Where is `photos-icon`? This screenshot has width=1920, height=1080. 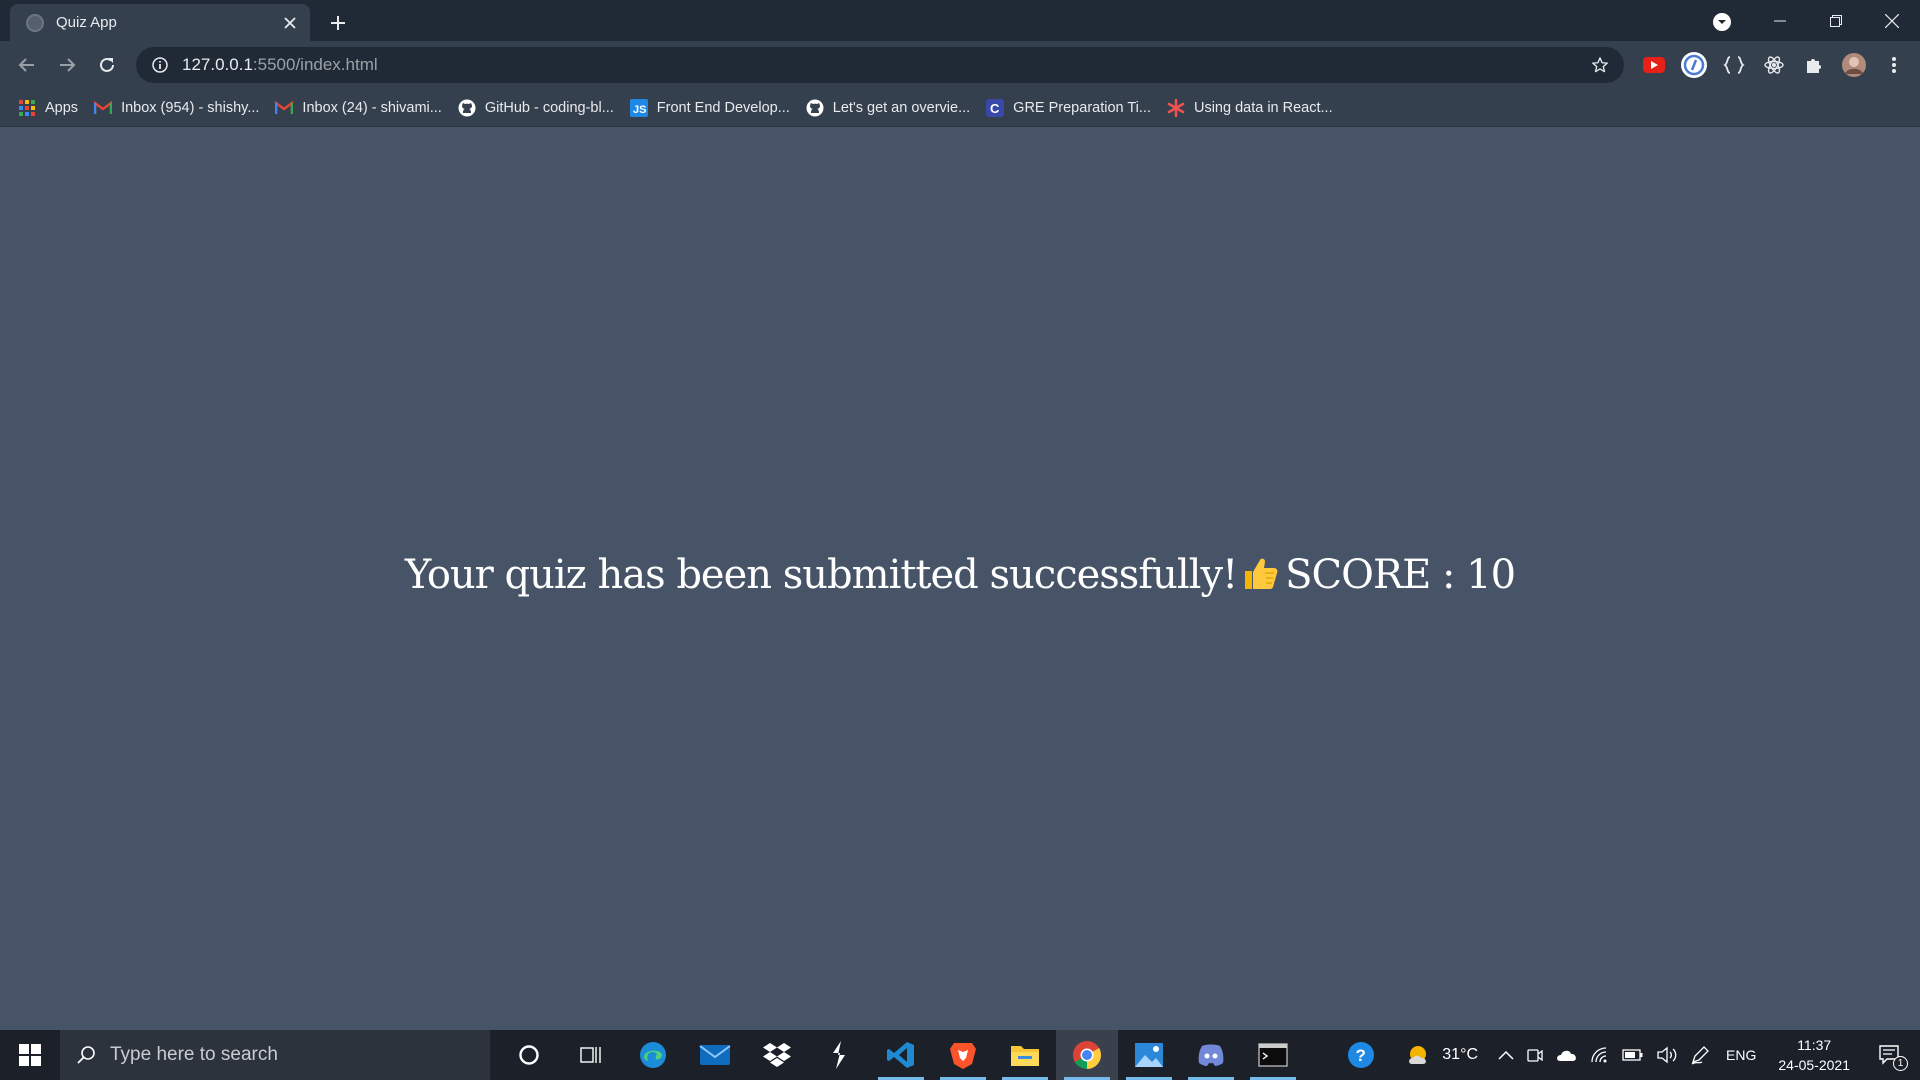 photos-icon is located at coordinates (1149, 1055).